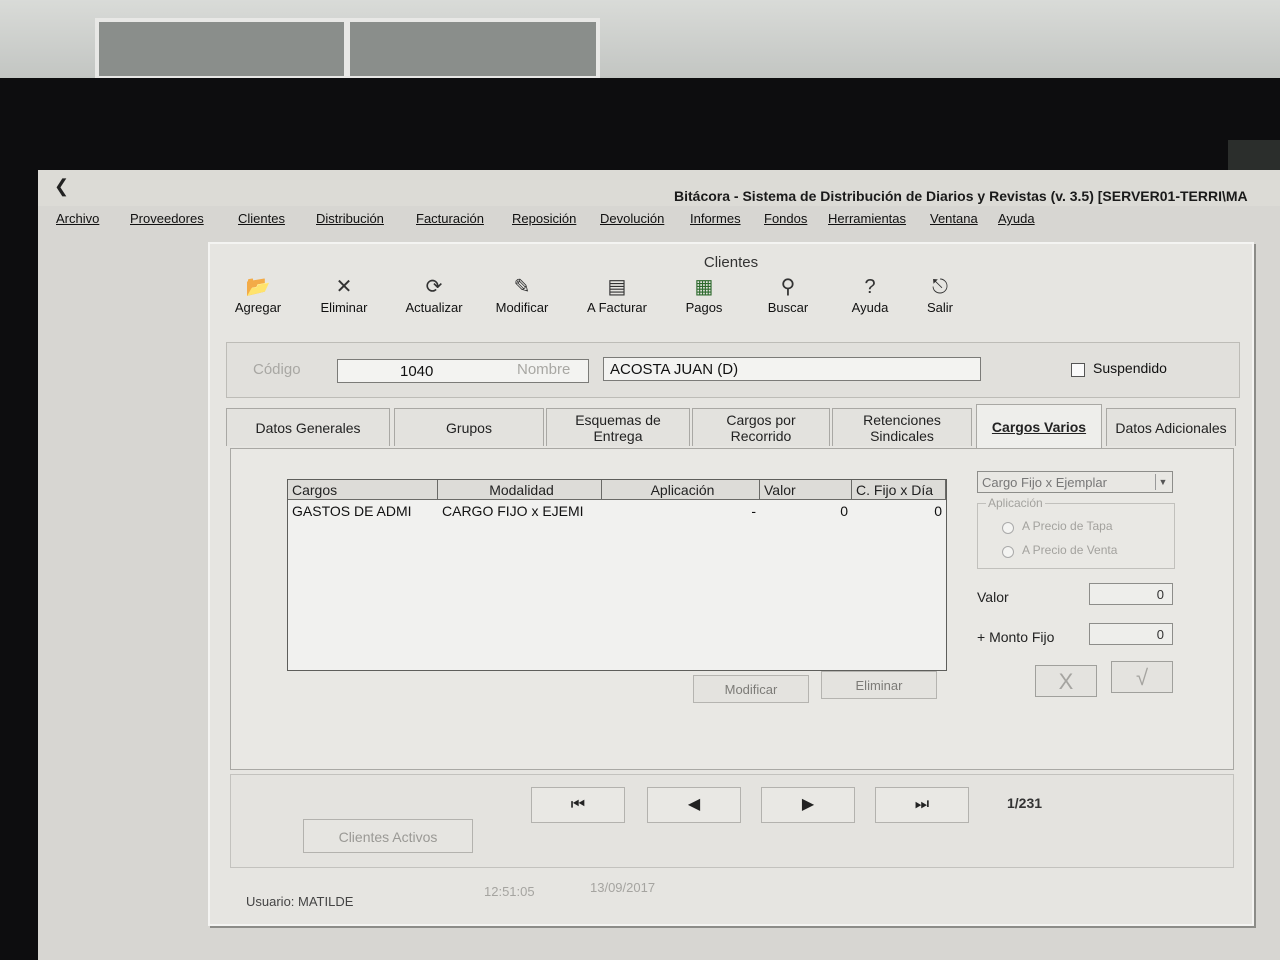 This screenshot has width=1280, height=960. I want to click on folder-open-icon: 📂, so click(258, 287).